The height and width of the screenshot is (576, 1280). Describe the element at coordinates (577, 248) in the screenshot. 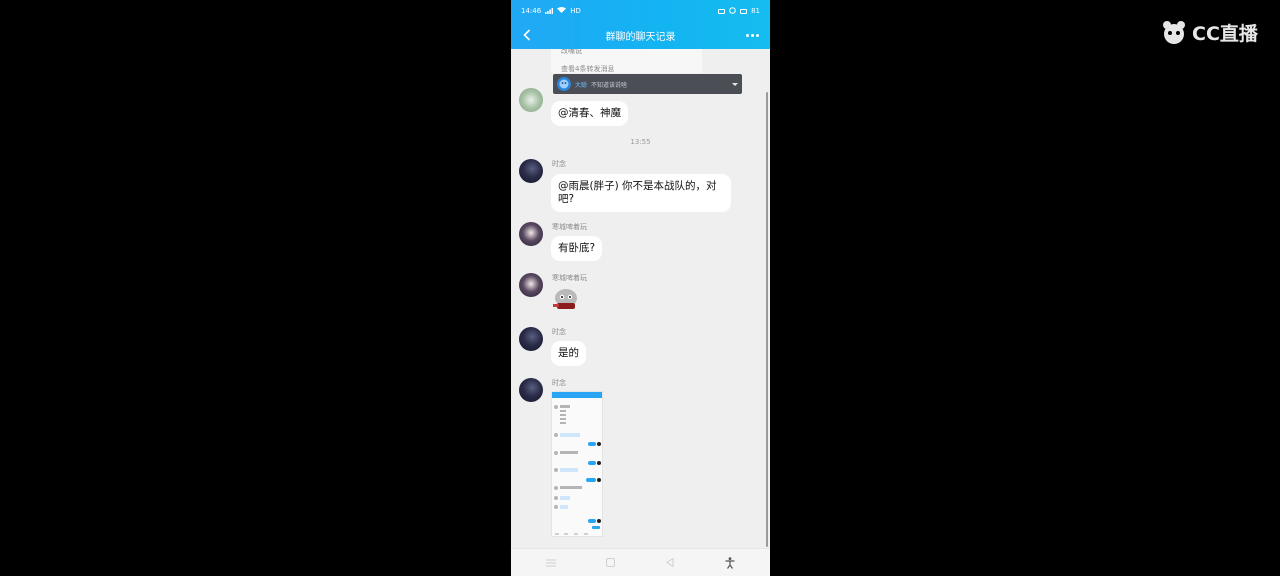

I see `message-bubble: 有卧底?` at that location.